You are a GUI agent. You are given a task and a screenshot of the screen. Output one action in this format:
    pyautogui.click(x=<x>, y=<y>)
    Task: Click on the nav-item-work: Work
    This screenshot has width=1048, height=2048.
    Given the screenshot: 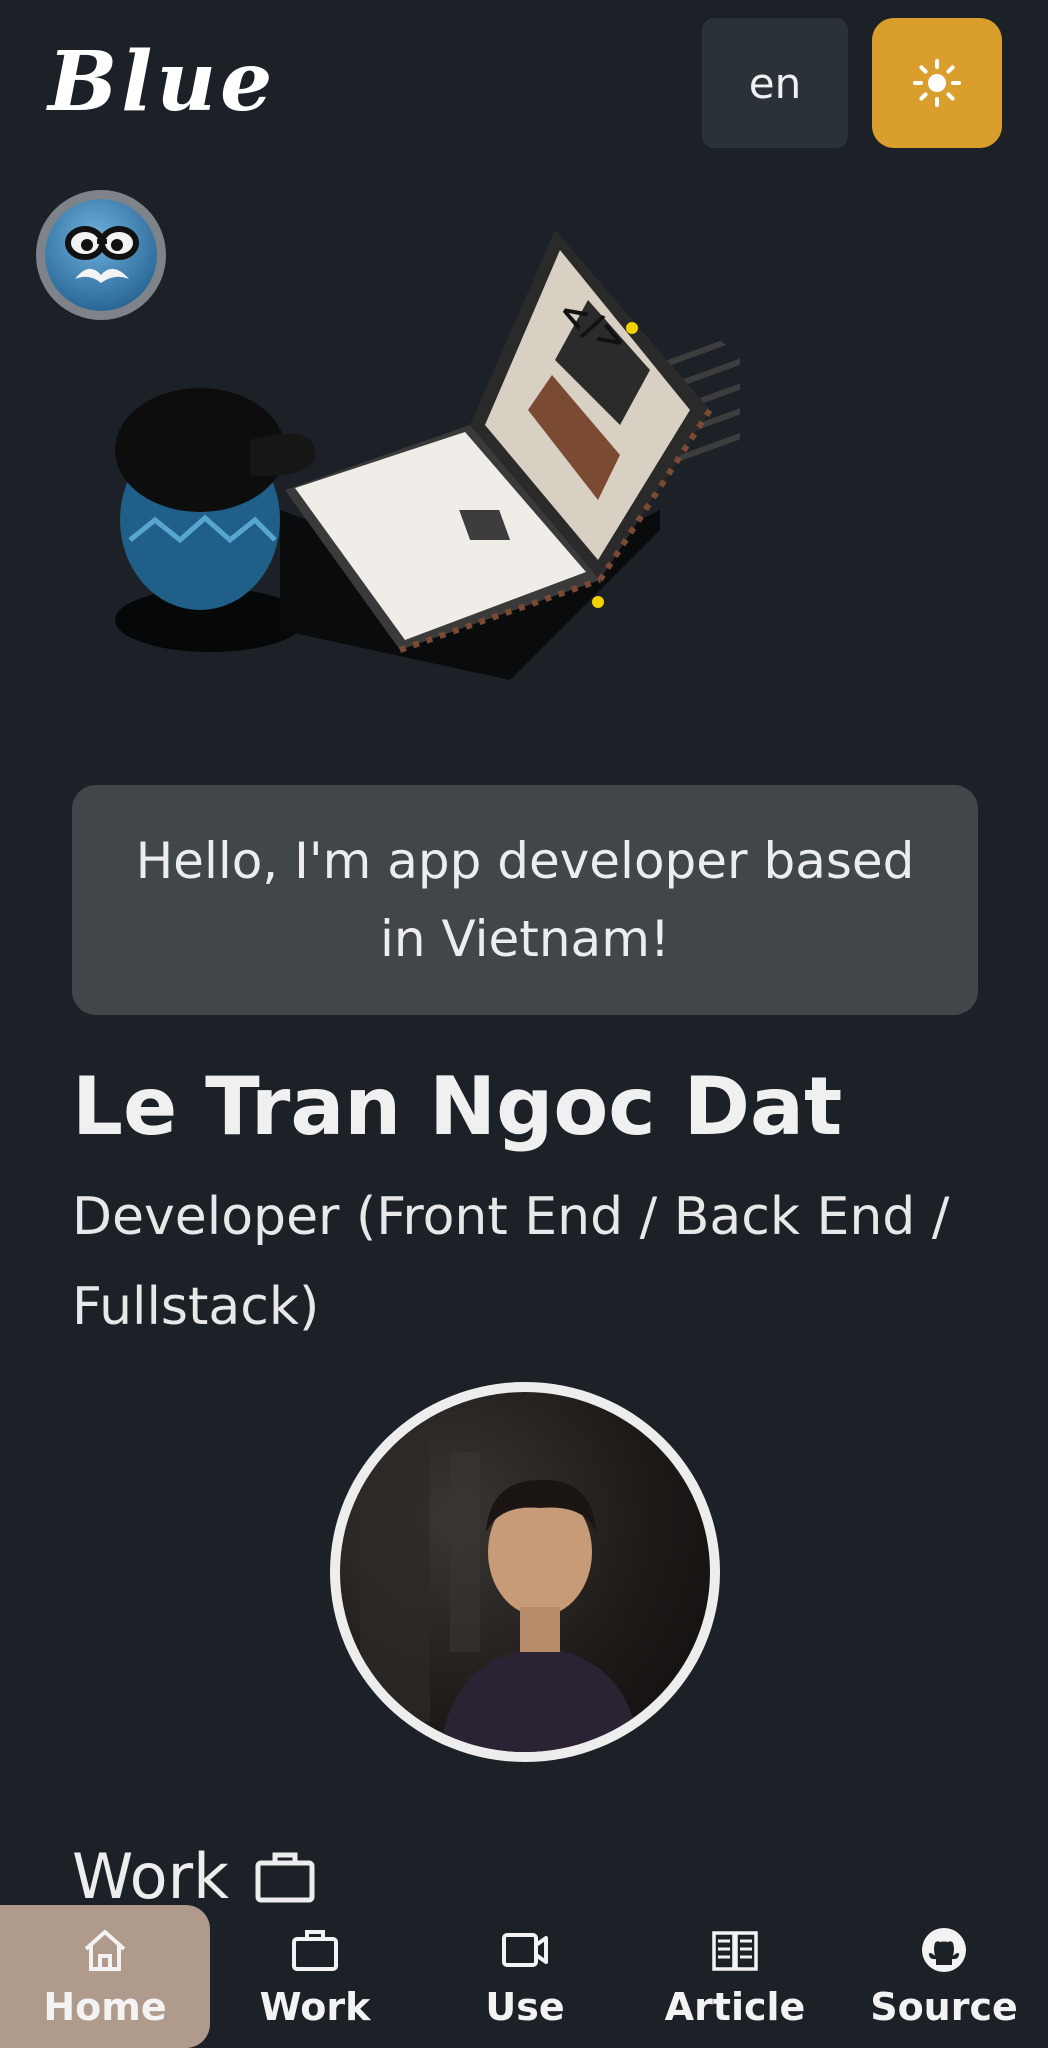 What is the action you would take?
    pyautogui.click(x=315, y=1976)
    